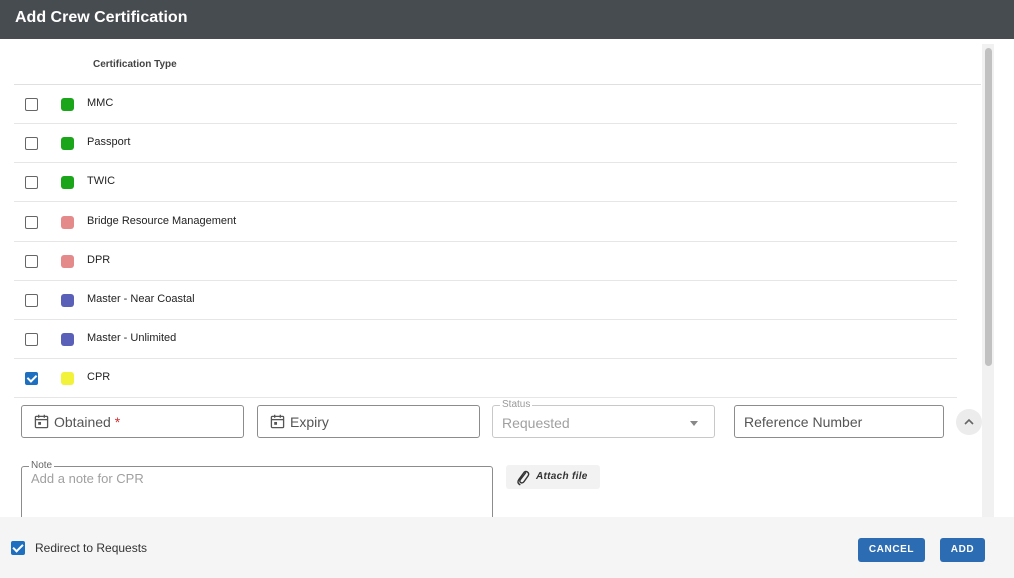 The height and width of the screenshot is (578, 1014). What do you see at coordinates (962, 550) in the screenshot?
I see `add-button: ADD` at bounding box center [962, 550].